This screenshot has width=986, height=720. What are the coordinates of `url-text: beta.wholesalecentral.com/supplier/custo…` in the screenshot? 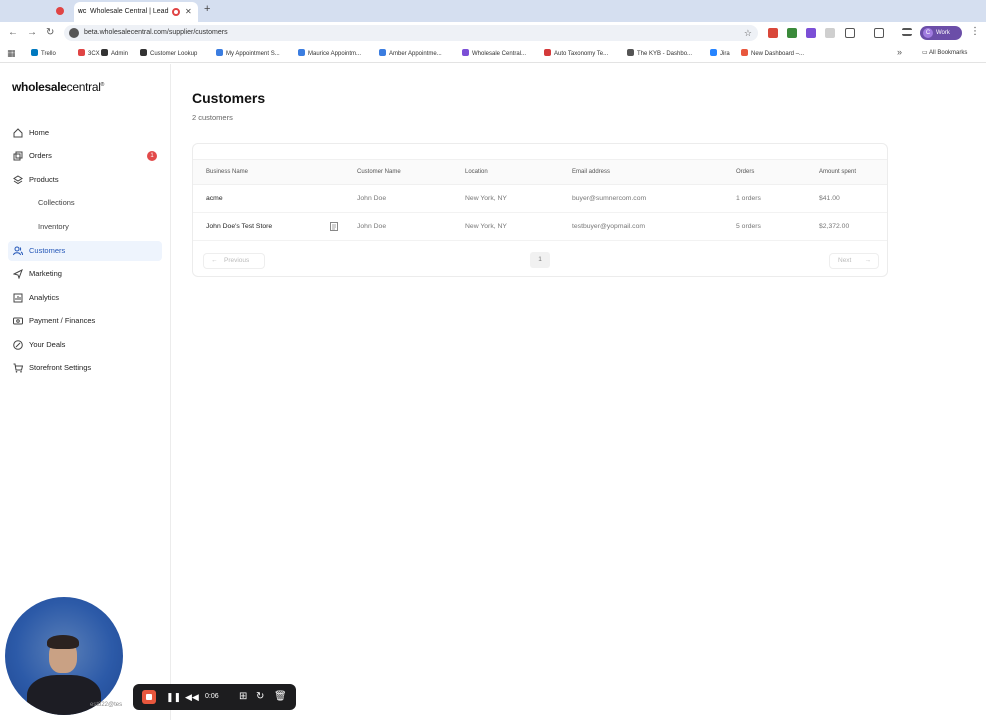 It's located at (156, 32).